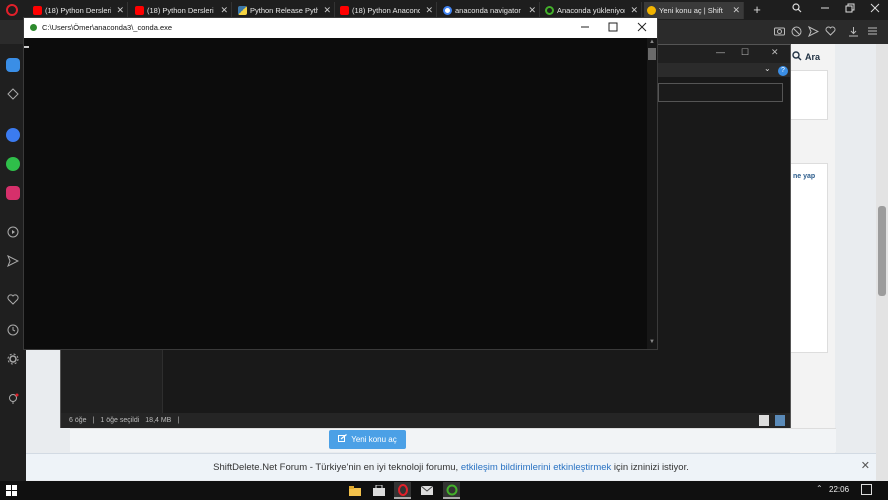 This screenshot has height=500, width=888. I want to click on home-icon, so click(13, 65).